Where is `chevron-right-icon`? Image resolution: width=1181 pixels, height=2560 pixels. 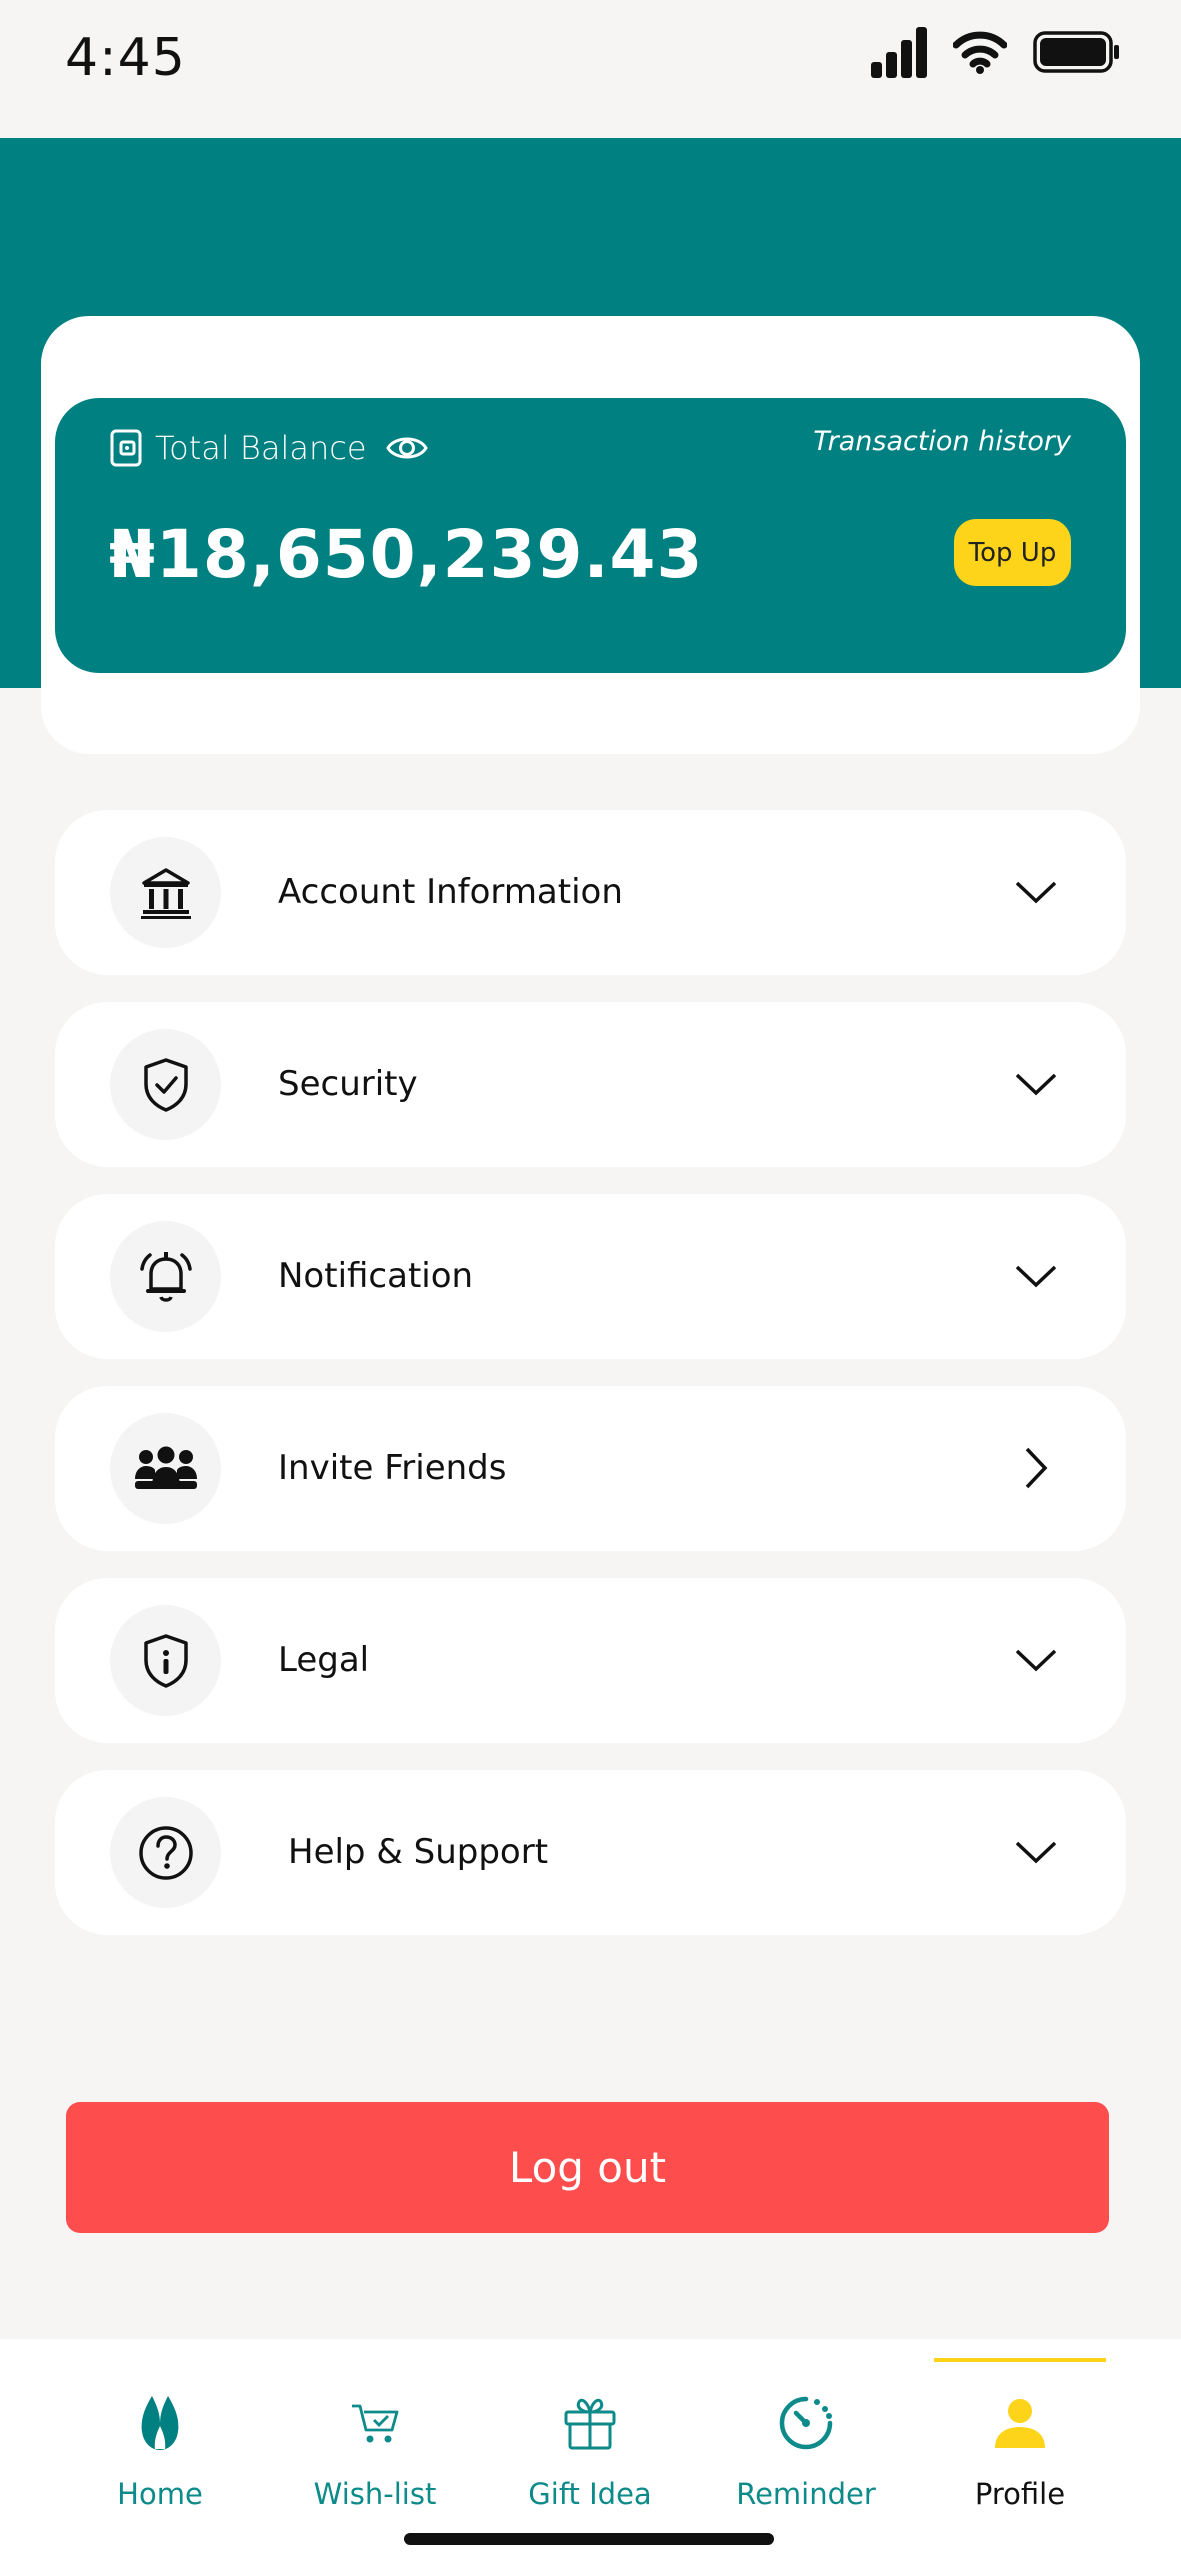 chevron-right-icon is located at coordinates (1036, 1468).